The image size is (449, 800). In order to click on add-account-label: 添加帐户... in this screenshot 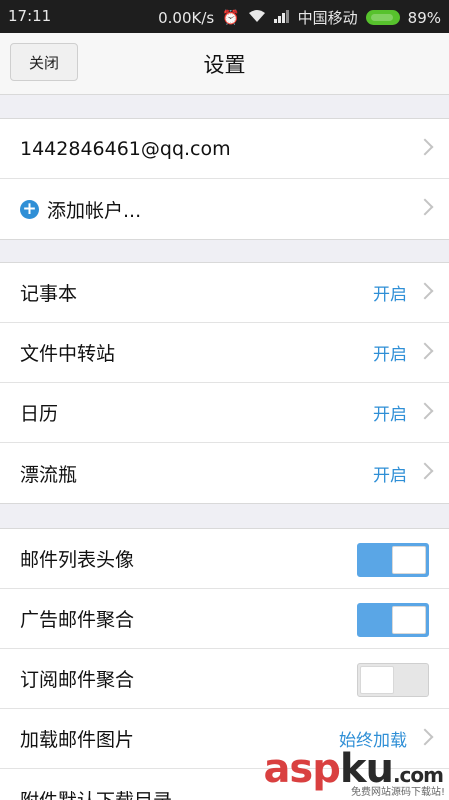, I will do `click(94, 210)`.